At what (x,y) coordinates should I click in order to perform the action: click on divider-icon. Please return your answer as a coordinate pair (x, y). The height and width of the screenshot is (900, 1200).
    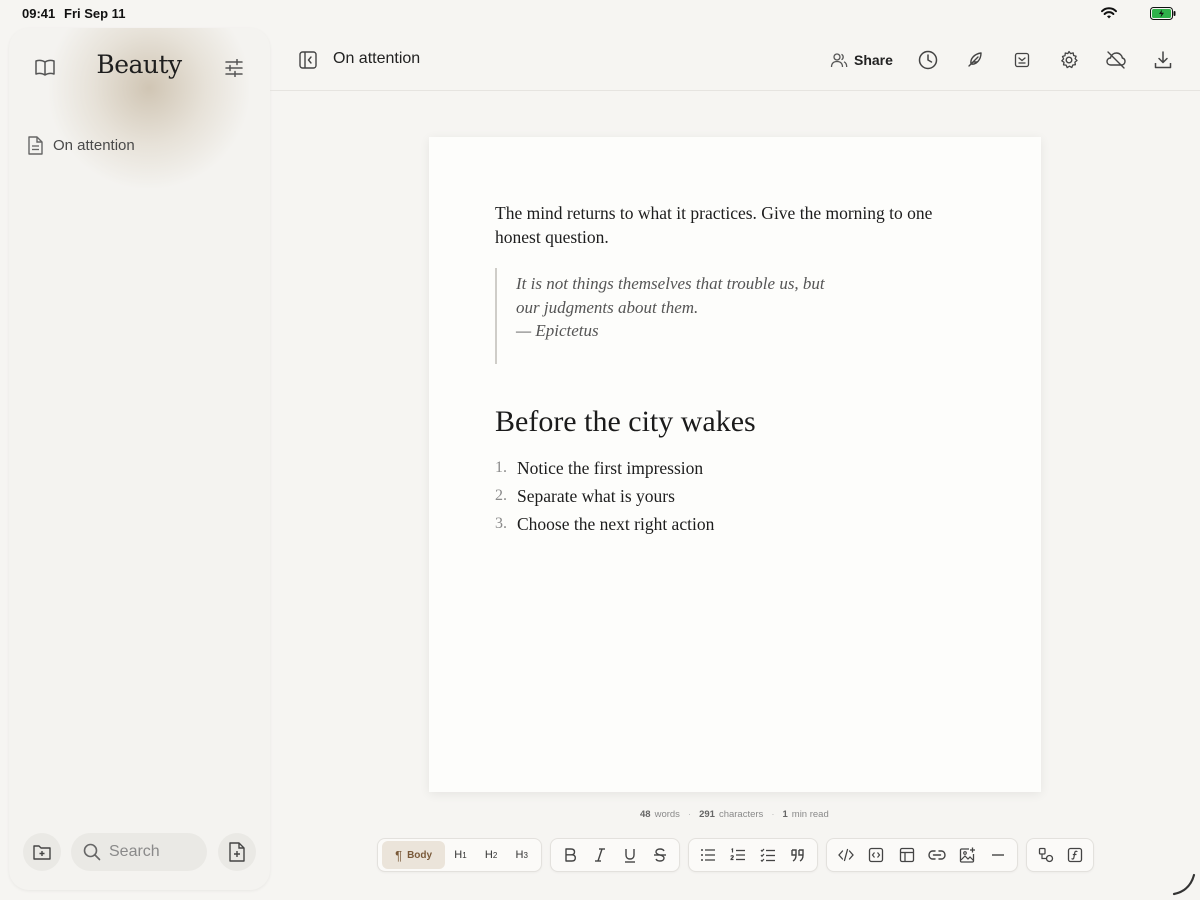
    Looking at the image, I should click on (998, 855).